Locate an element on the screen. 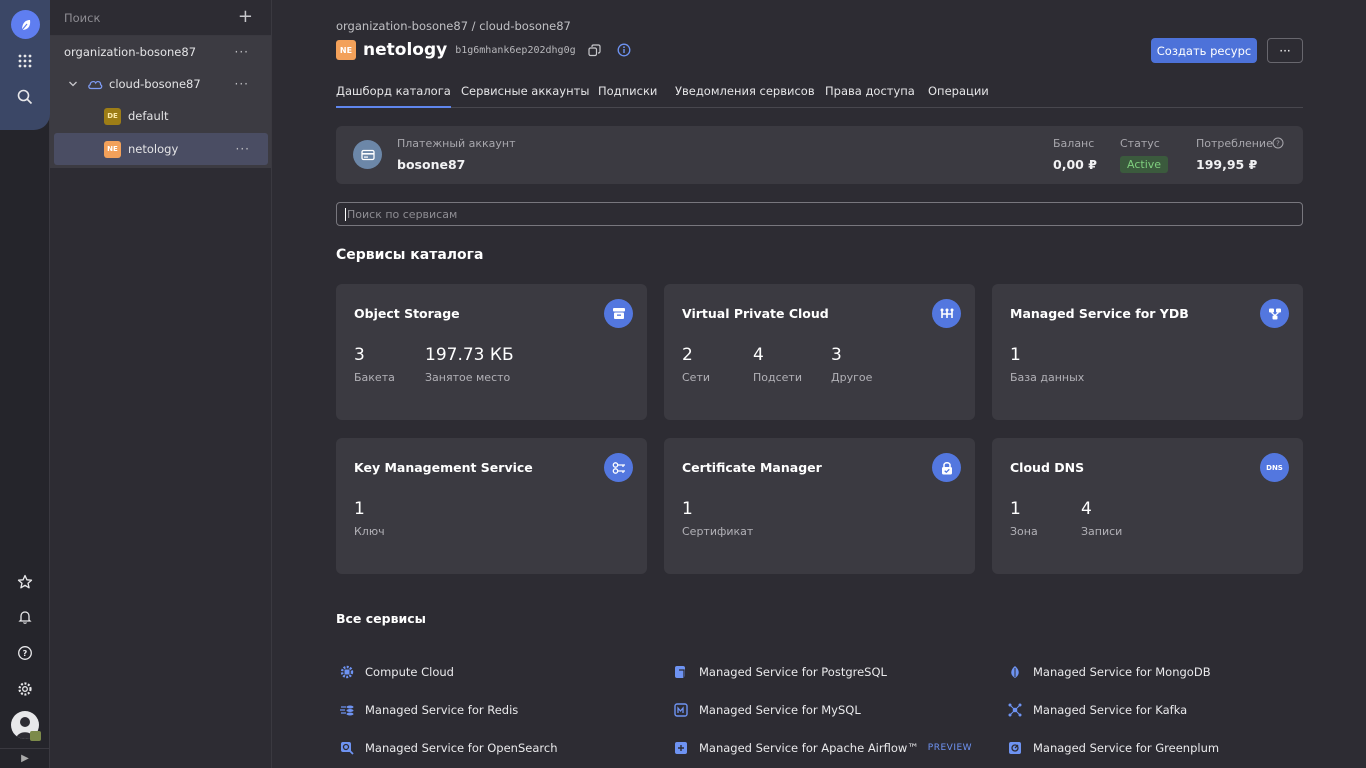 This screenshot has width=1366, height=768. tab-subscriptions: Подписки is located at coordinates (627, 91).